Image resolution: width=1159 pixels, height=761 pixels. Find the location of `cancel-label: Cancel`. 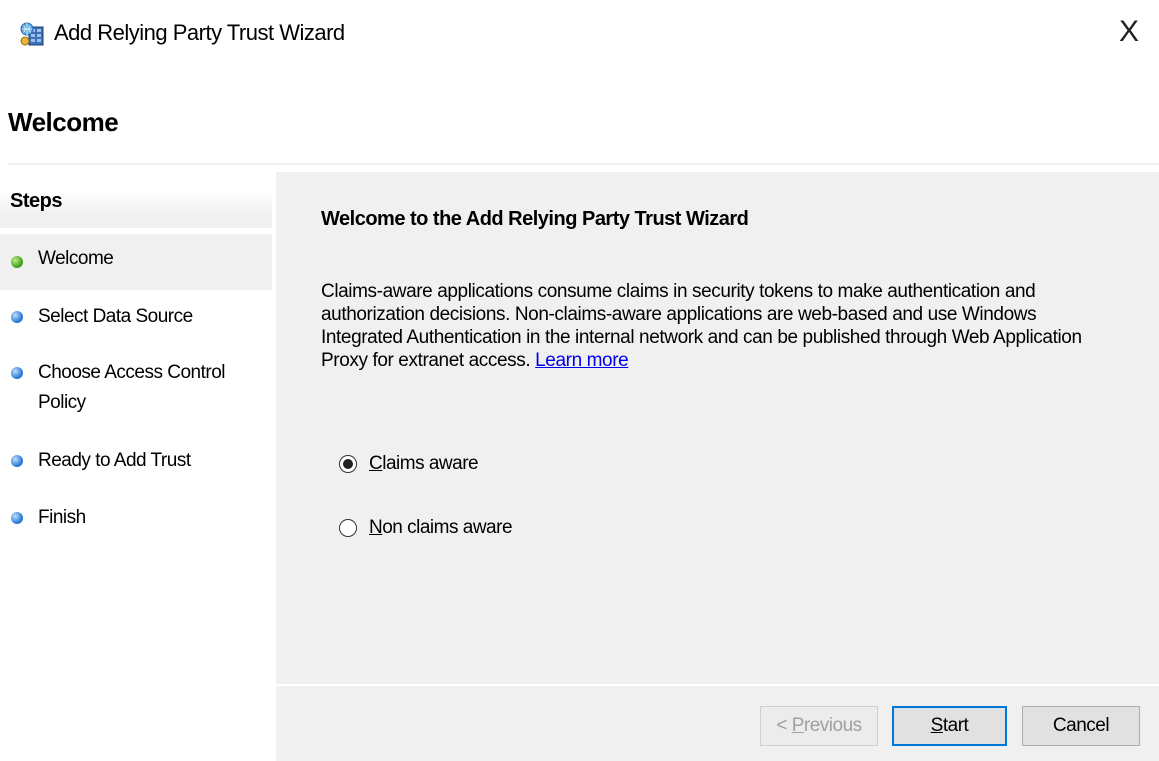

cancel-label: Cancel is located at coordinates (1081, 725).